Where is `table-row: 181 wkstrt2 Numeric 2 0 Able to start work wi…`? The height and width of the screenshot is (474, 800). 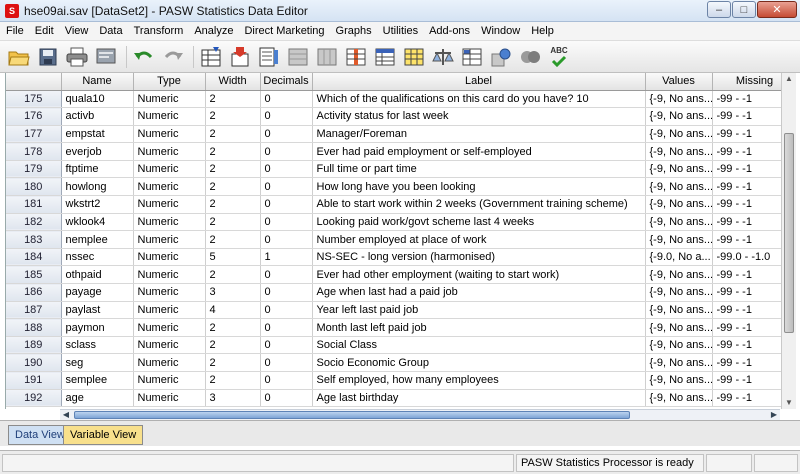 table-row: 181 wkstrt2 Numeric 2 0 Able to start work wi… is located at coordinates (401, 204).